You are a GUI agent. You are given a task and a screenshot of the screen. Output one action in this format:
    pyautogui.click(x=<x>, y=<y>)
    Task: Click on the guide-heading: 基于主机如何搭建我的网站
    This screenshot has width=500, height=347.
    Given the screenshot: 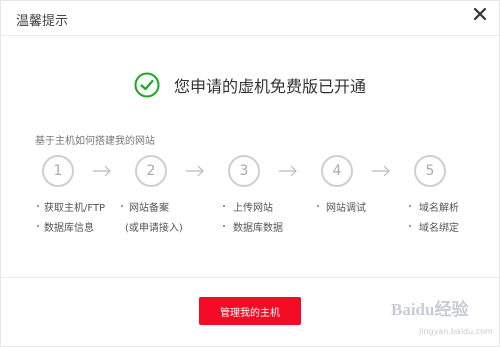 What is the action you would take?
    pyautogui.click(x=95, y=141)
    